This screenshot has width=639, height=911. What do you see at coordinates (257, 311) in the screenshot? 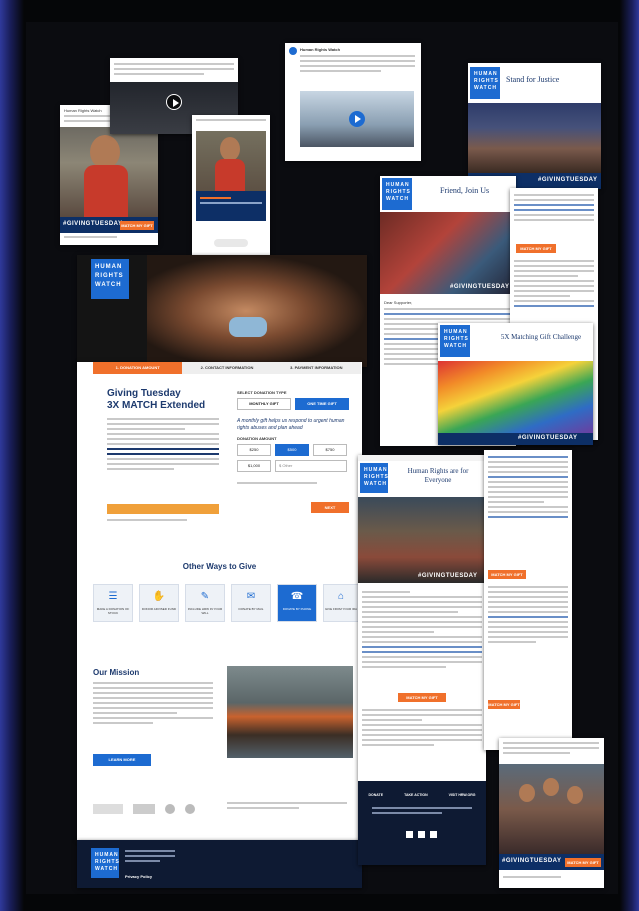
I see `masked-women-photo` at bounding box center [257, 311].